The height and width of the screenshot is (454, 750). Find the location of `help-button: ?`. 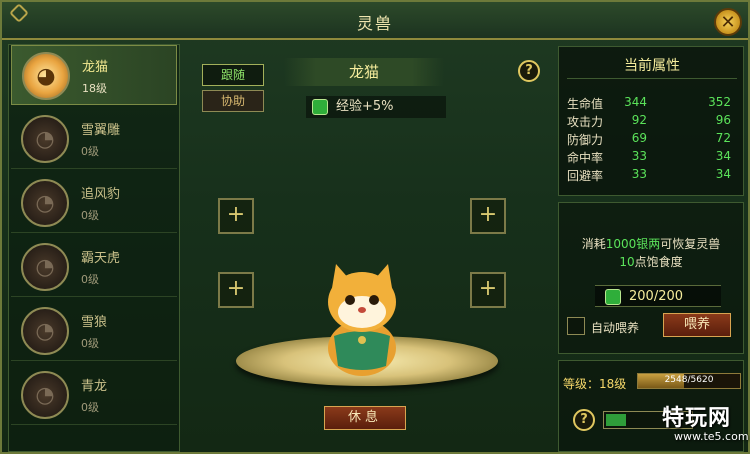

help-button: ? is located at coordinates (529, 71).